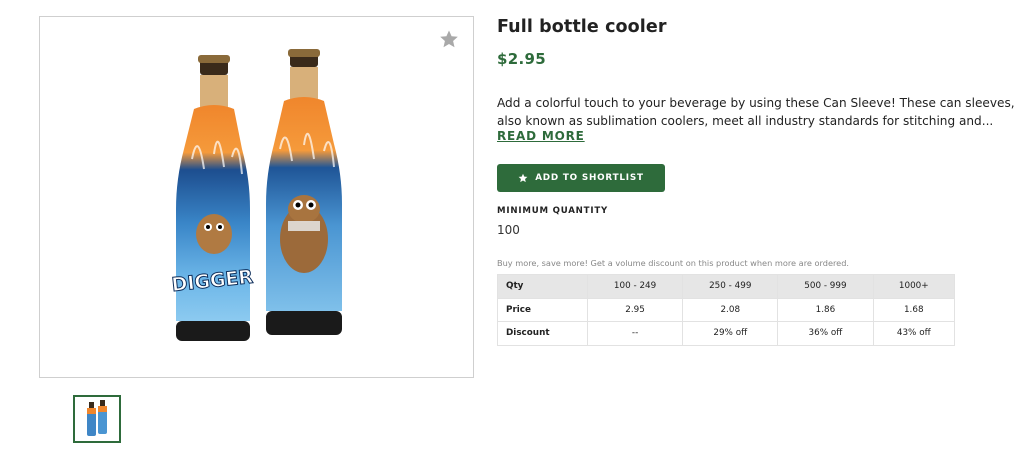  What do you see at coordinates (521, 59) in the screenshot?
I see `product-price: $2.95` at bounding box center [521, 59].